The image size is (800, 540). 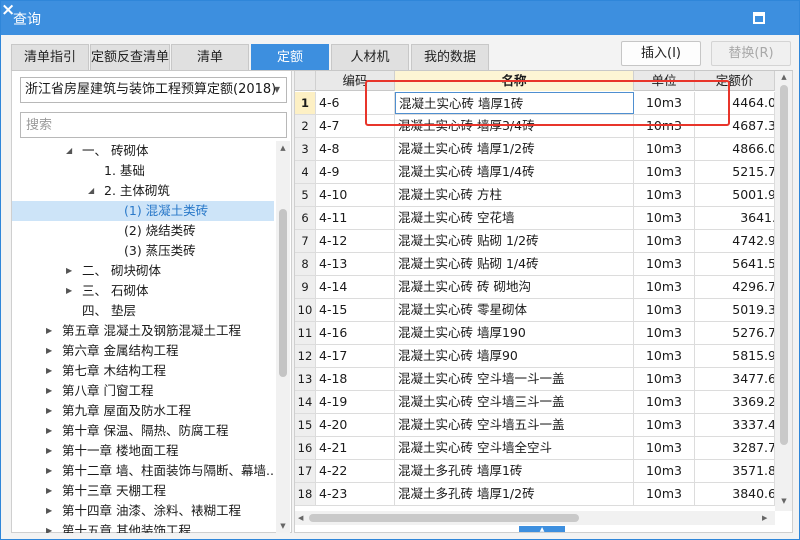 I want to click on name-cell: 混凝土实心砖 墙厚1/4砖, so click(x=514, y=172).